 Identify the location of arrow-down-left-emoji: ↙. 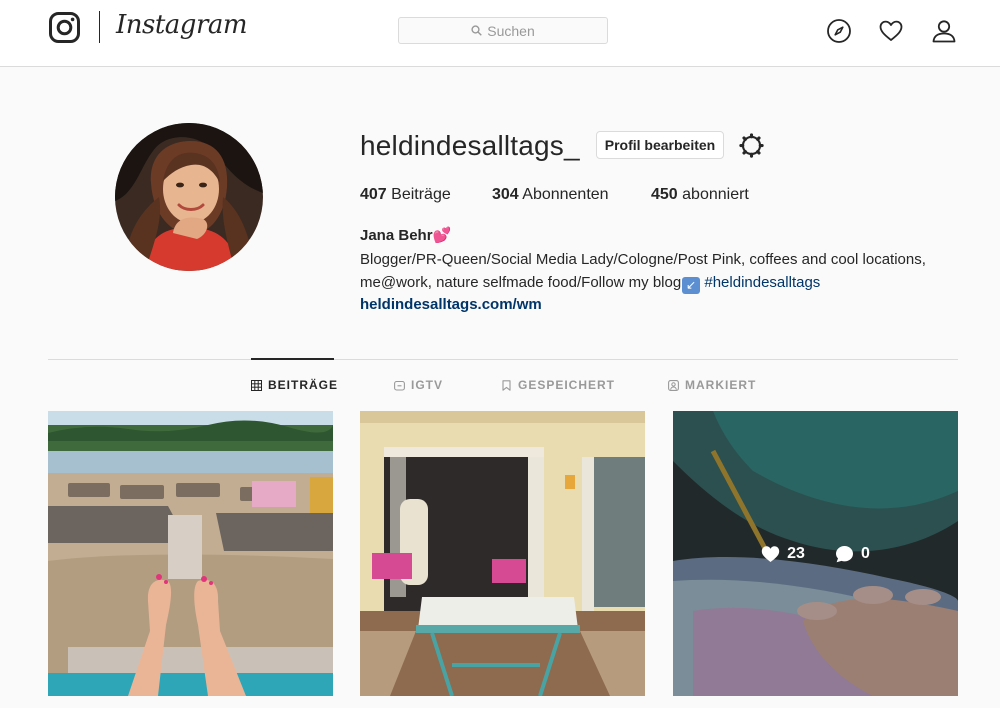
(691, 285).